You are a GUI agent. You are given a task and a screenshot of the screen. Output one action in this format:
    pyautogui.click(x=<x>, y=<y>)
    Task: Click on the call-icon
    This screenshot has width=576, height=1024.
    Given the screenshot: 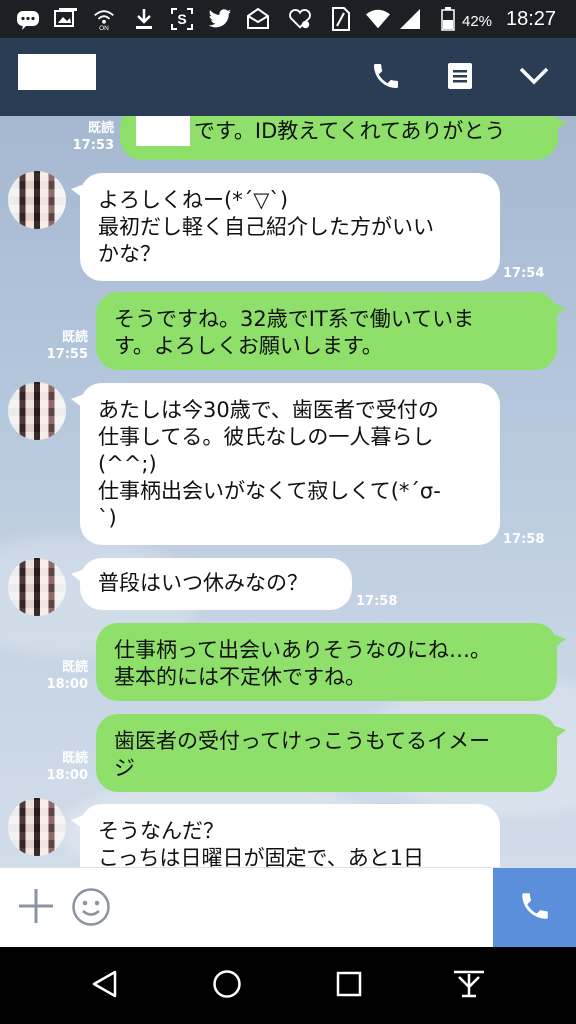 What is the action you would take?
    pyautogui.click(x=535, y=908)
    